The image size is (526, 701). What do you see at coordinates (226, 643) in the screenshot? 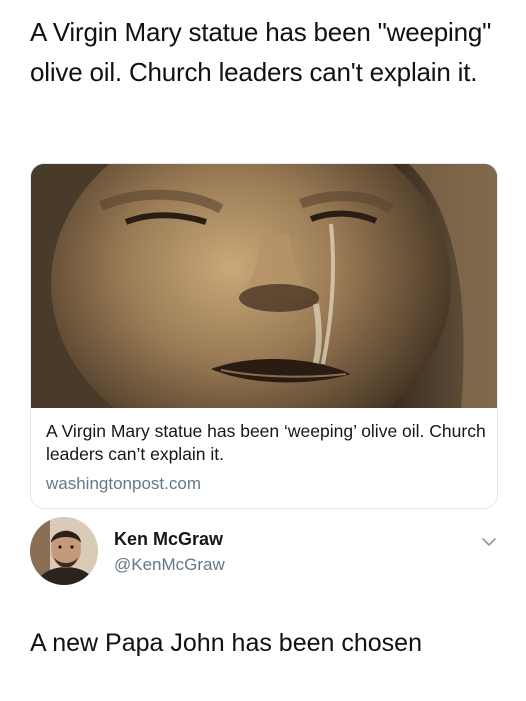
I see `tweet-text: A new Papa John has been chosen` at bounding box center [226, 643].